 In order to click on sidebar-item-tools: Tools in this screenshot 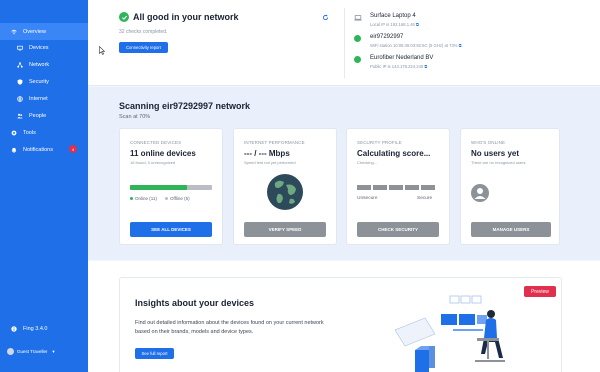, I will do `click(44, 132)`.